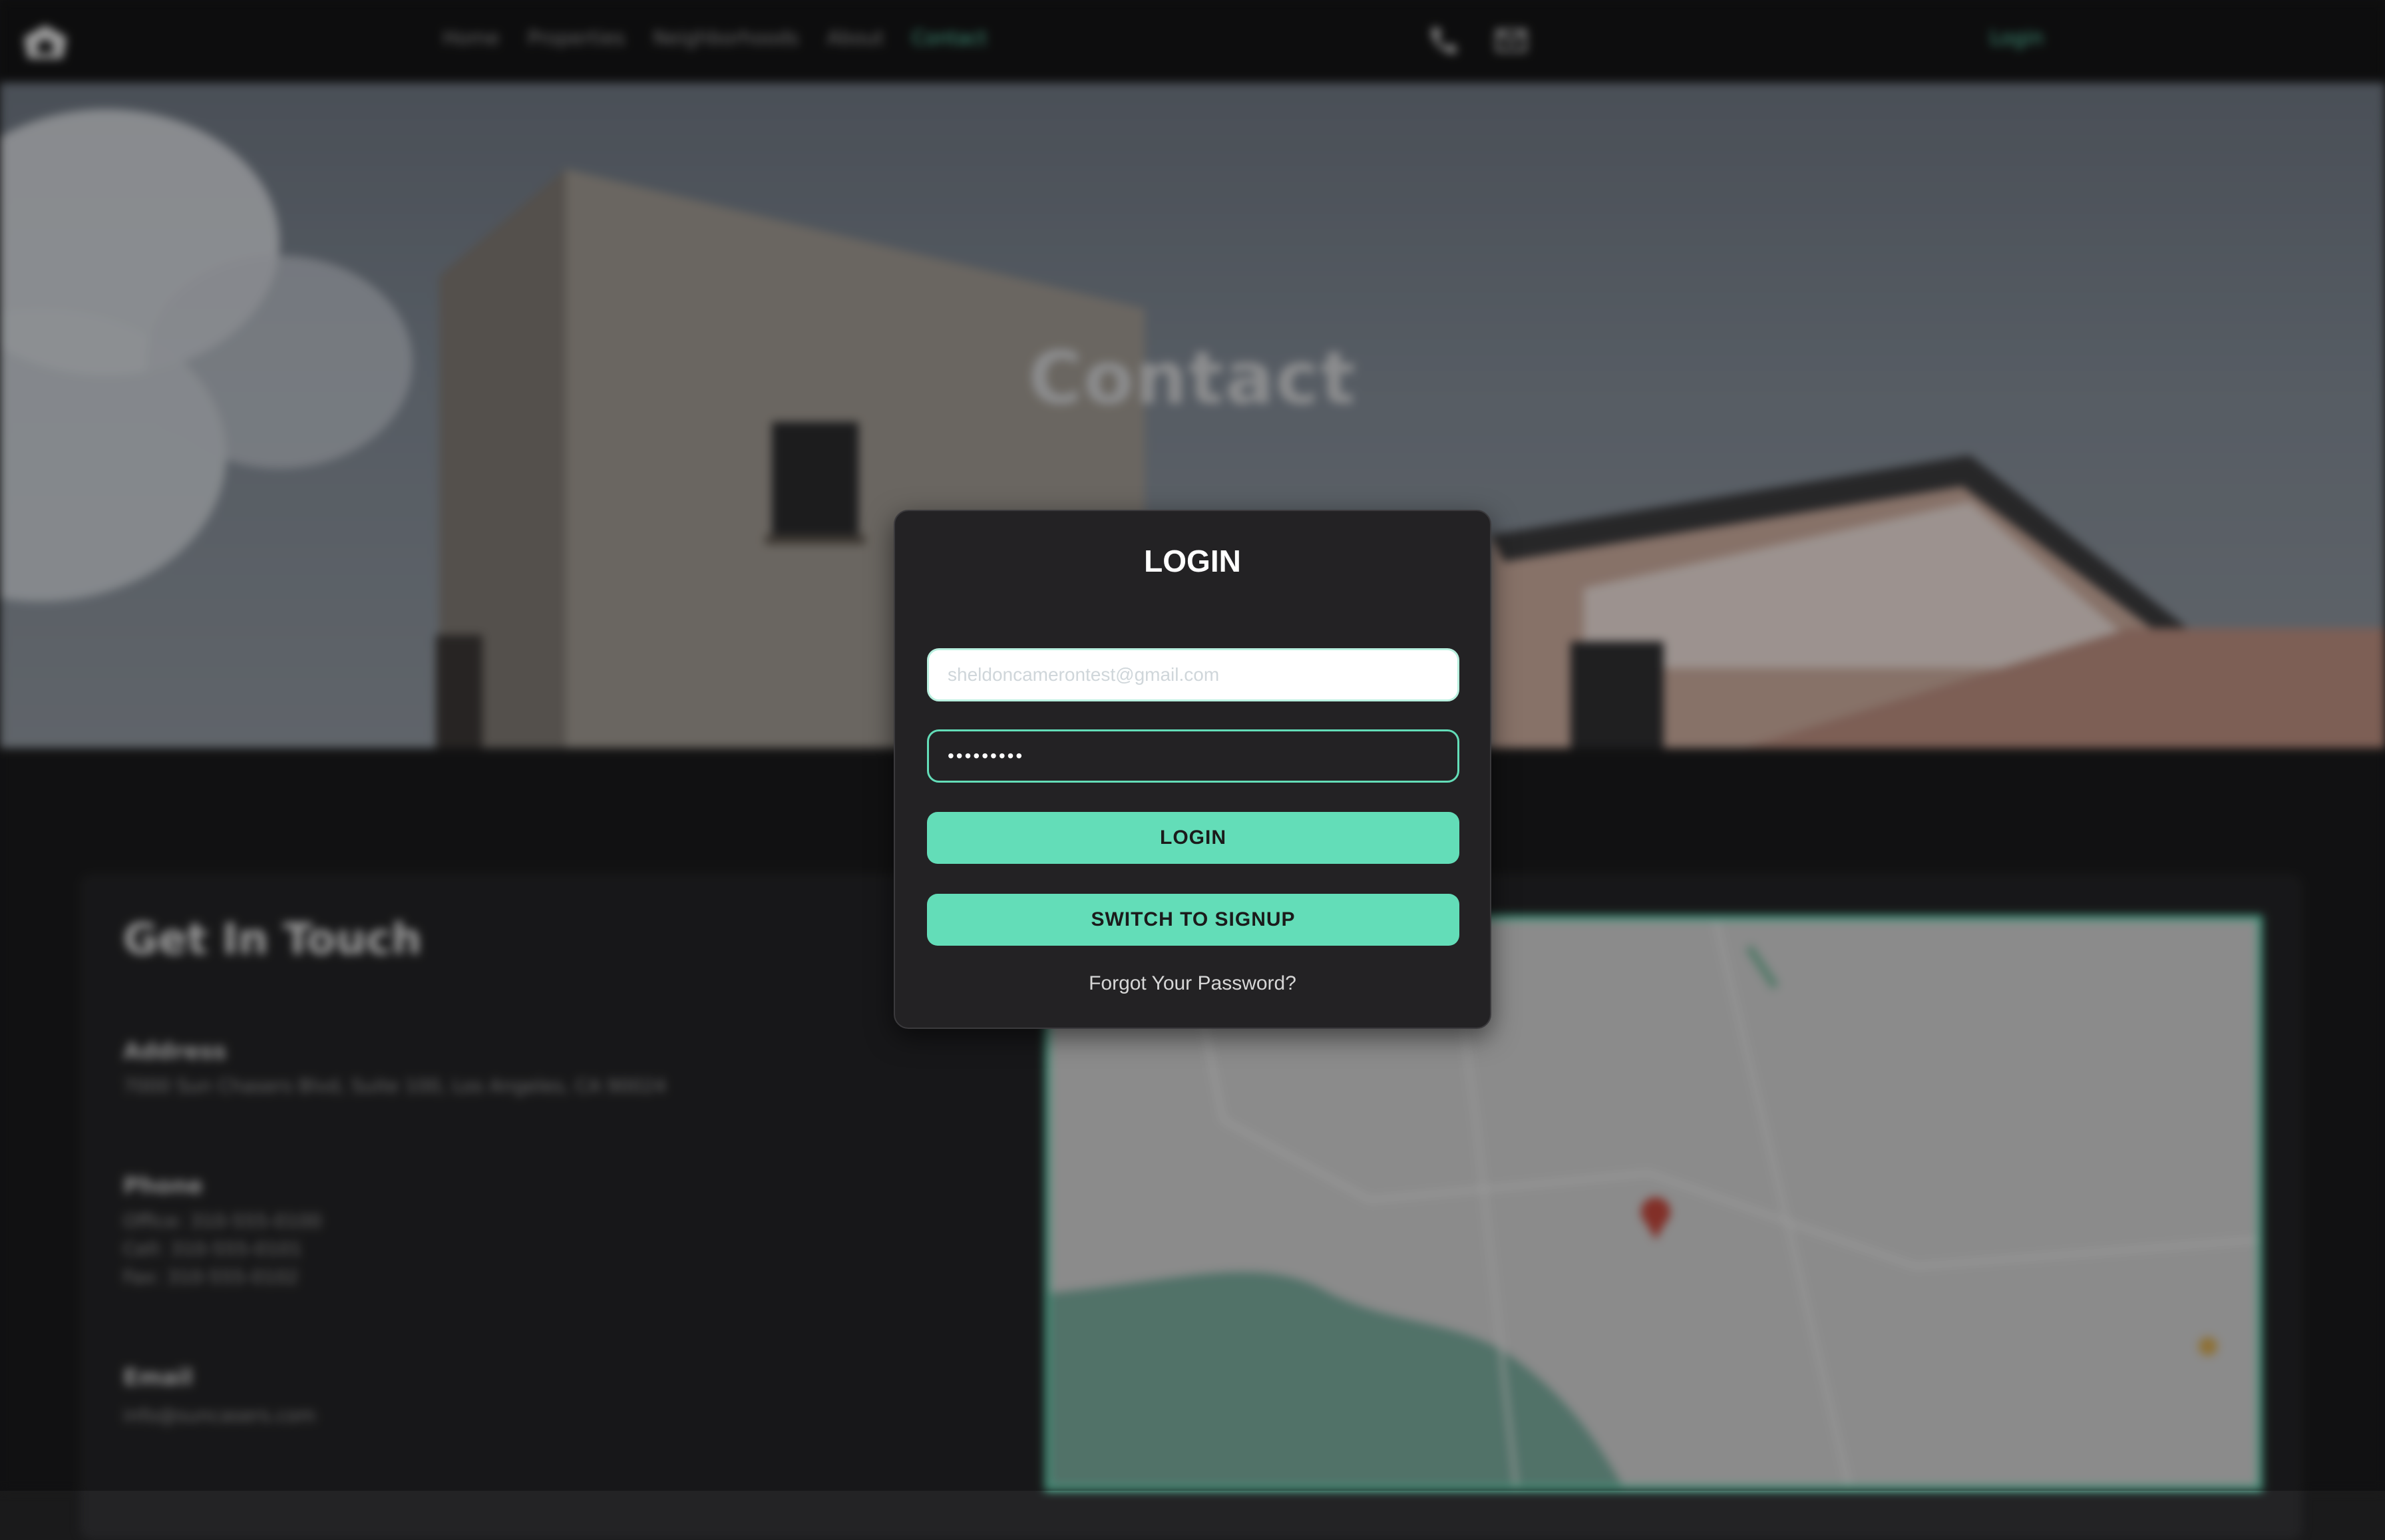 This screenshot has height=1540, width=2385. Describe the element at coordinates (1192, 983) in the screenshot. I see `forgot-password-link: Forgot Your Password?` at that location.